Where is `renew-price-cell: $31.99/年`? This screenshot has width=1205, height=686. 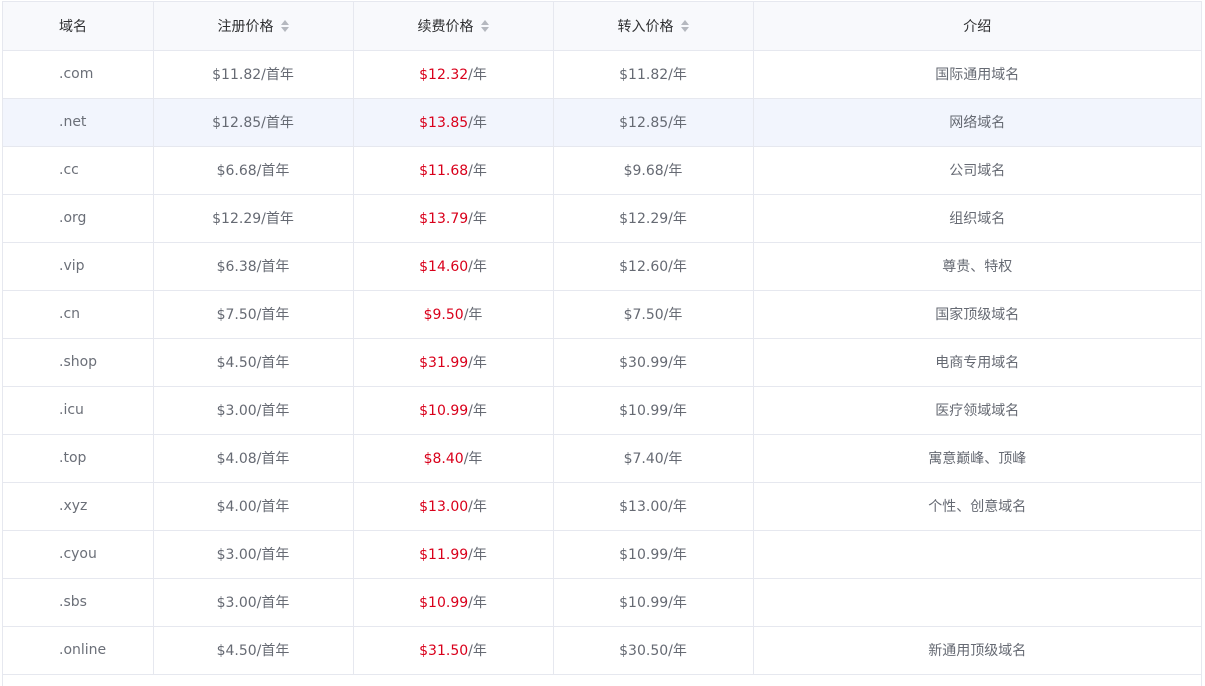
renew-price-cell: $31.99/年 is located at coordinates (453, 362).